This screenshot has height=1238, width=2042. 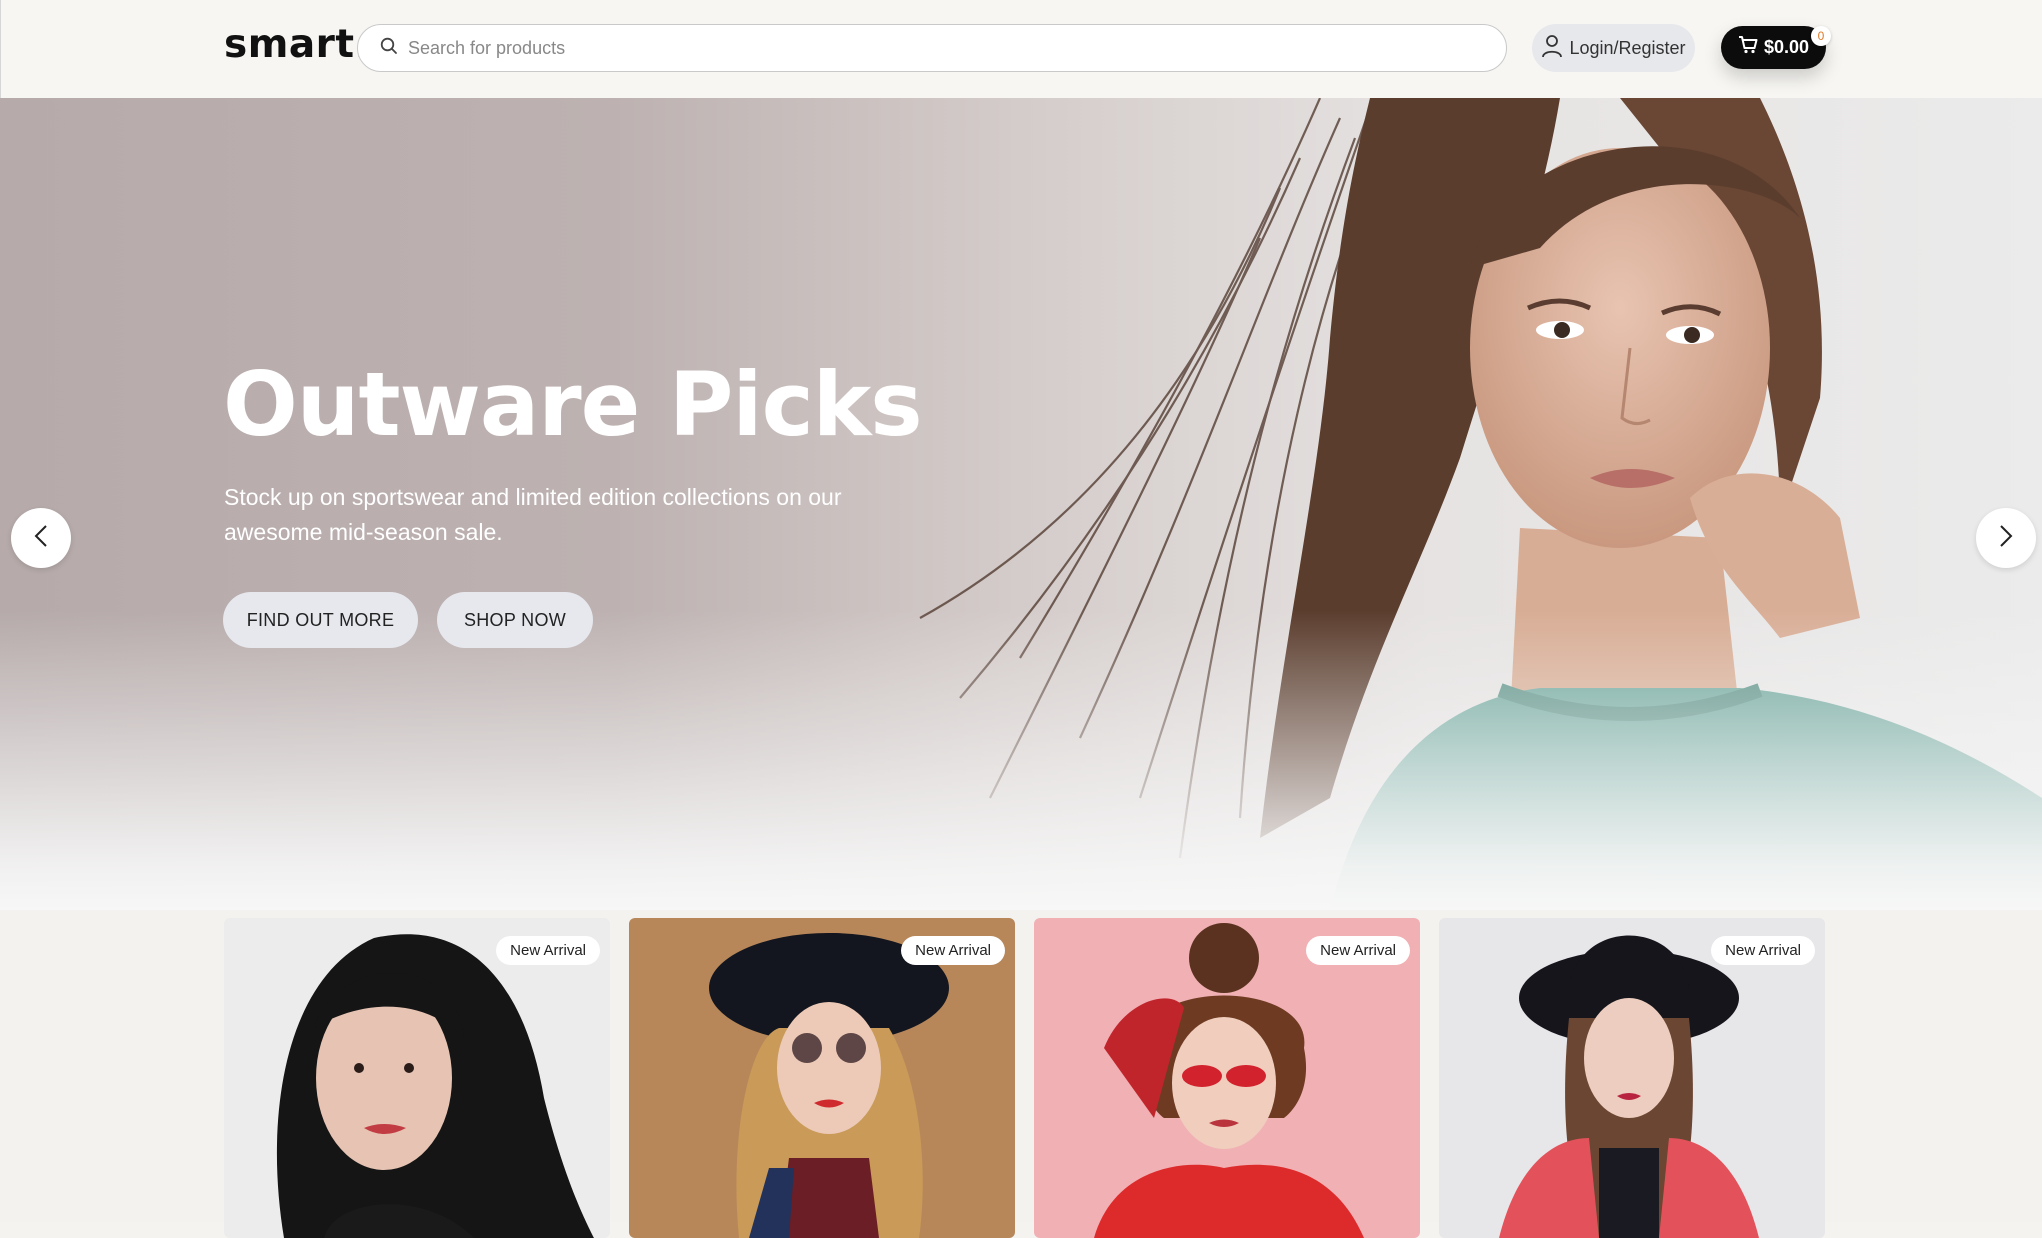 I want to click on cart-icon, so click(x=1748, y=47).